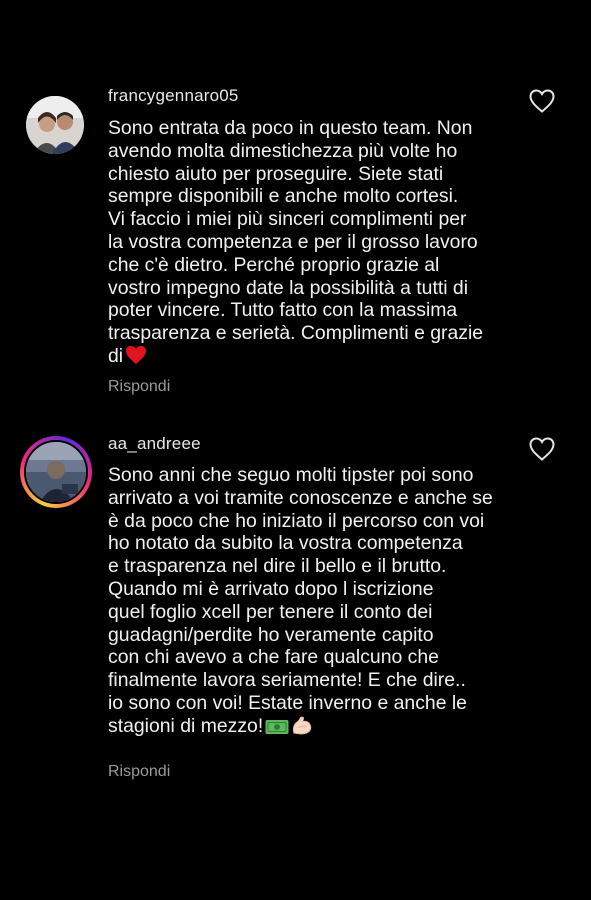 Image resolution: width=591 pixels, height=900 pixels. Describe the element at coordinates (173, 96) in the screenshot. I see `comment-username: francygennaro05` at that location.